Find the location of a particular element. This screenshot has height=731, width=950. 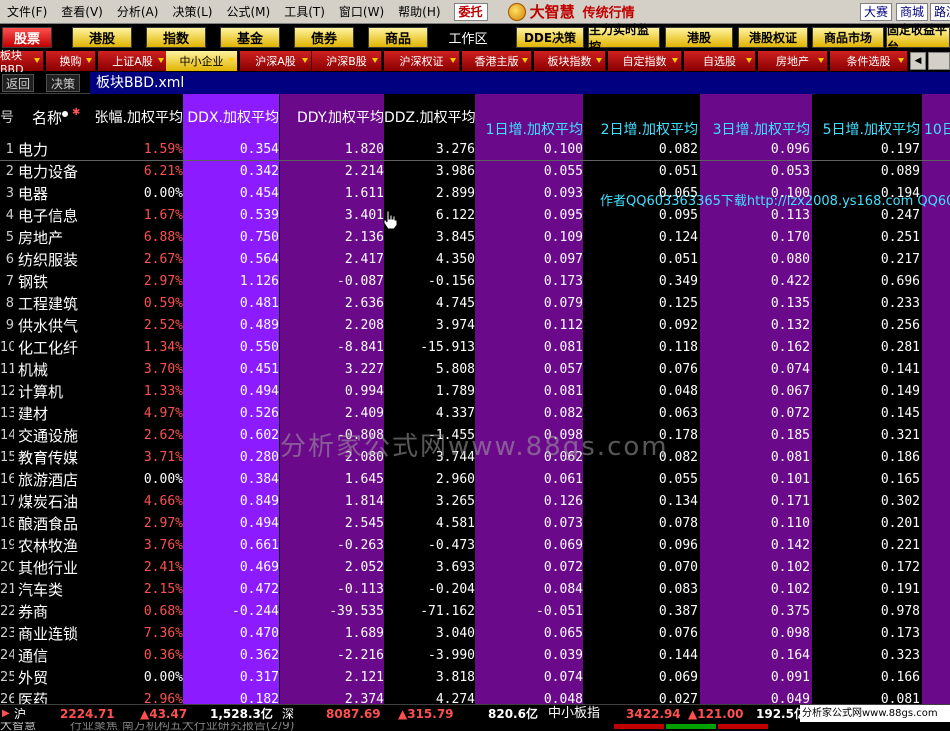

market-button-3: 基金 is located at coordinates (250, 37).